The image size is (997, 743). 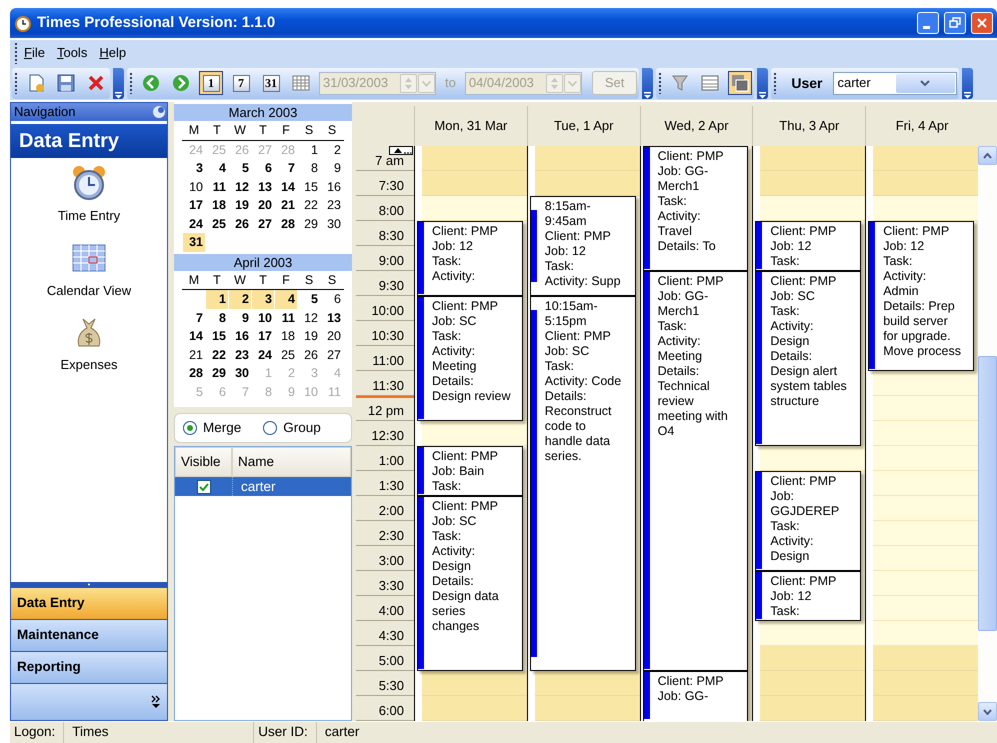 I want to click on appointment: Client: PMP Job: 12 Task: Activity: Admin Details: Prep build server for upgrade. Move process, so click(x=921, y=296).